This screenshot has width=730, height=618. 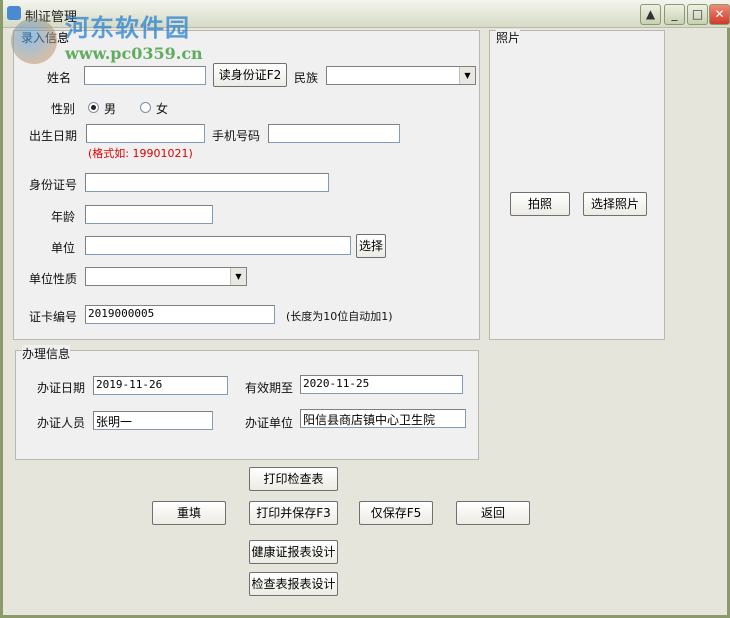 I want to click on issuer-input: 张明一, so click(x=153, y=420).